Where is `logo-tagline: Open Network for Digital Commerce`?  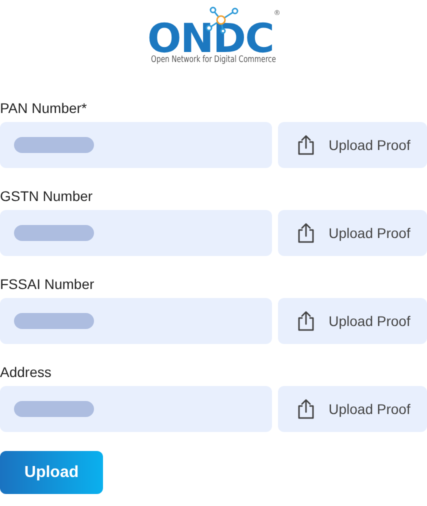
logo-tagline: Open Network for Digital Commerce is located at coordinates (213, 60).